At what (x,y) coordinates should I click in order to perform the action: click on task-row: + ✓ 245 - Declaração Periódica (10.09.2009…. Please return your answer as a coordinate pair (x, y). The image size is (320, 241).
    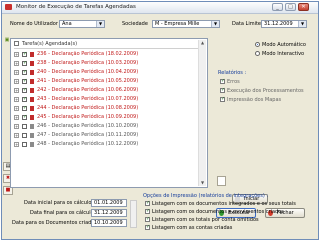
    Looking at the image, I should click on (106, 117).